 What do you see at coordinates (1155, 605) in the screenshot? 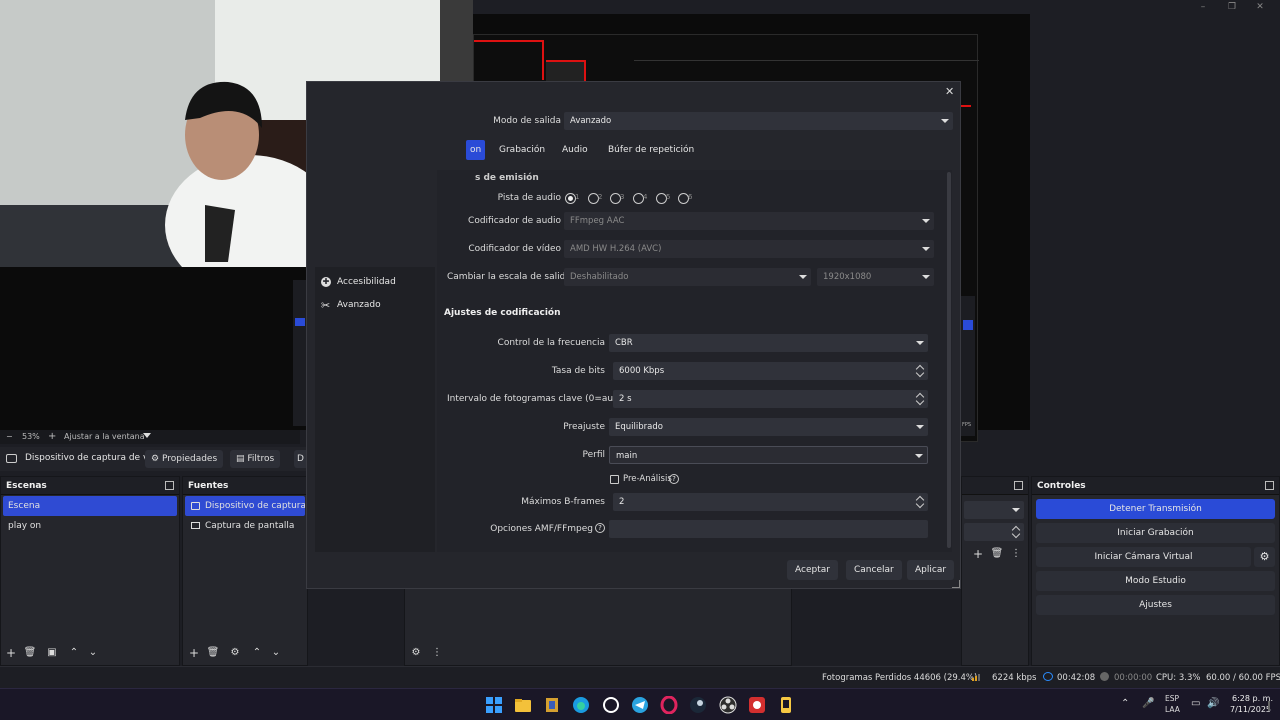
I see `settings-button: Ajustes` at bounding box center [1155, 605].